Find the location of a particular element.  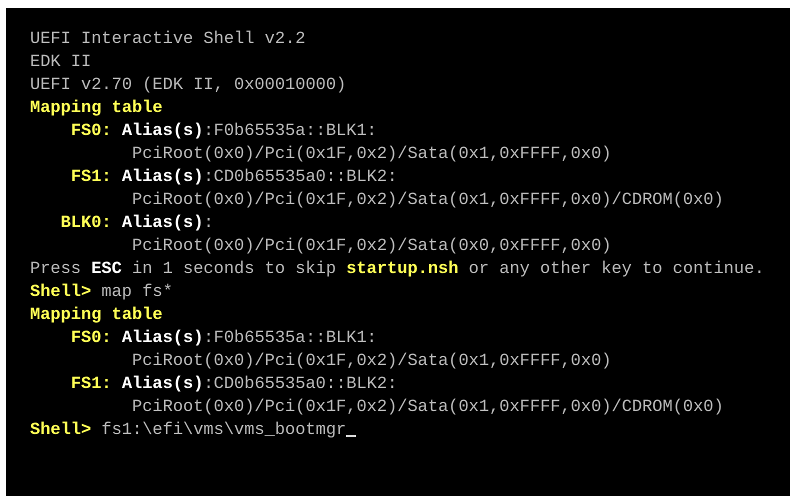

console-text: in 1 seconds to skip is located at coordinates (234, 270).